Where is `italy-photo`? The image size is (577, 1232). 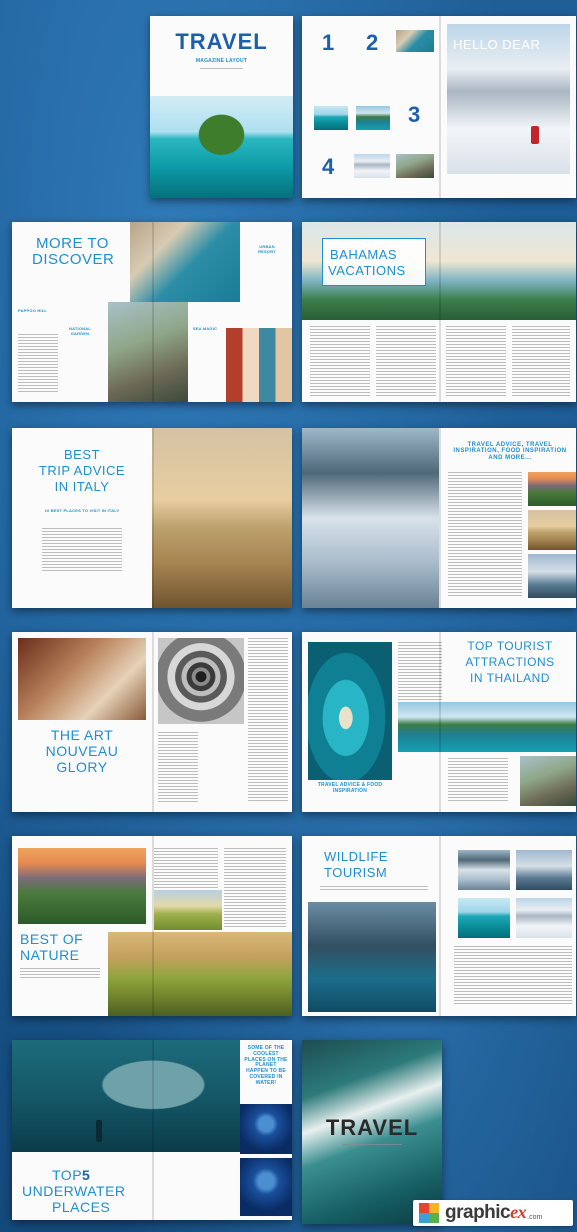
italy-photo is located at coordinates (222, 518).